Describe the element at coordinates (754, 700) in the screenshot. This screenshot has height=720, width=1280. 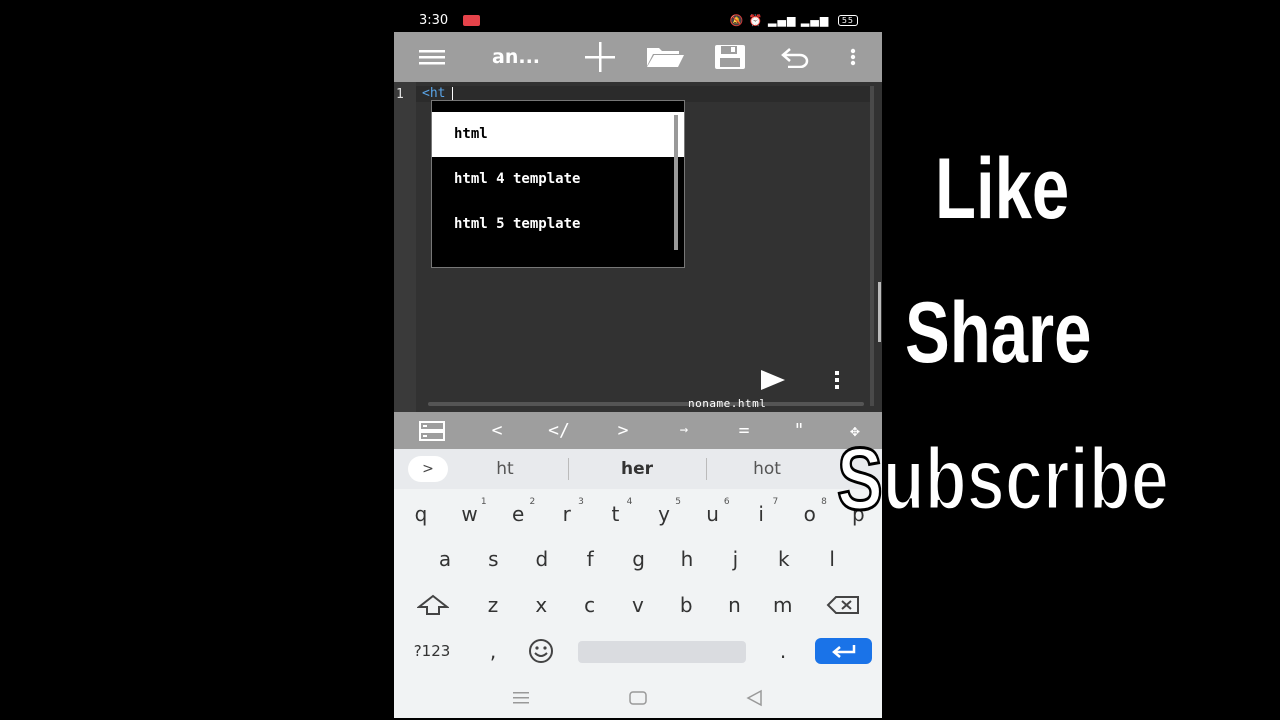
I see `back-icon` at that location.